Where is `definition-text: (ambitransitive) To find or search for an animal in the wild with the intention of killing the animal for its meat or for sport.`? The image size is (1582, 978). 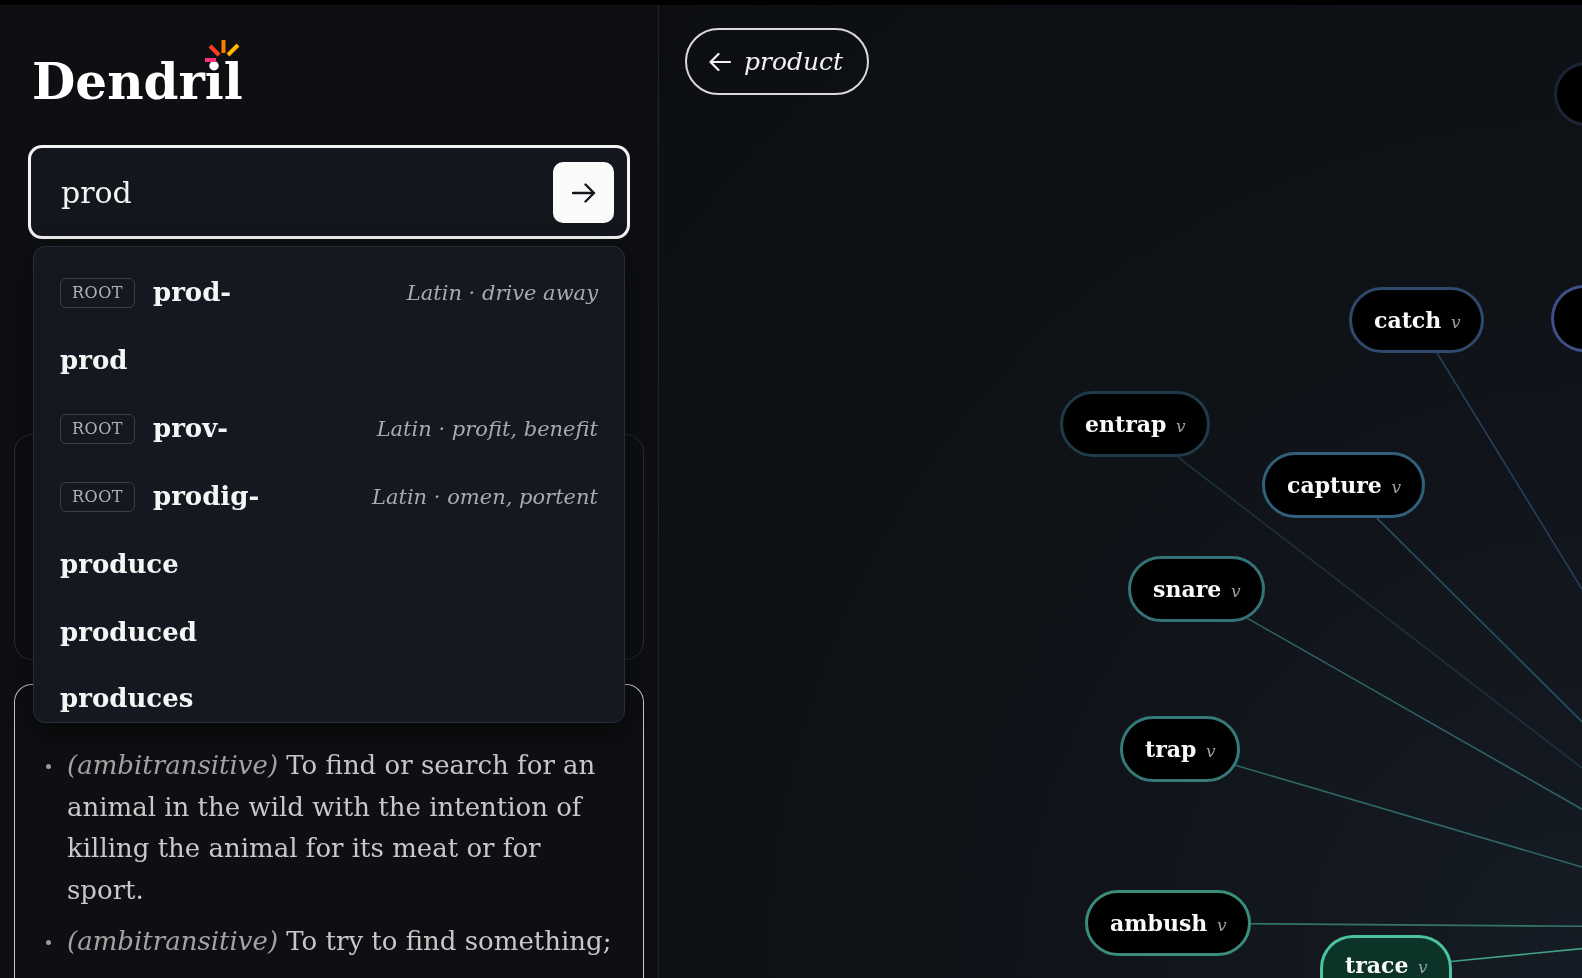 definition-text: (ambitransitive) To find or search for an animal in the wild with the intention of killing the animal for its meat or for sport. is located at coordinates (332, 828).